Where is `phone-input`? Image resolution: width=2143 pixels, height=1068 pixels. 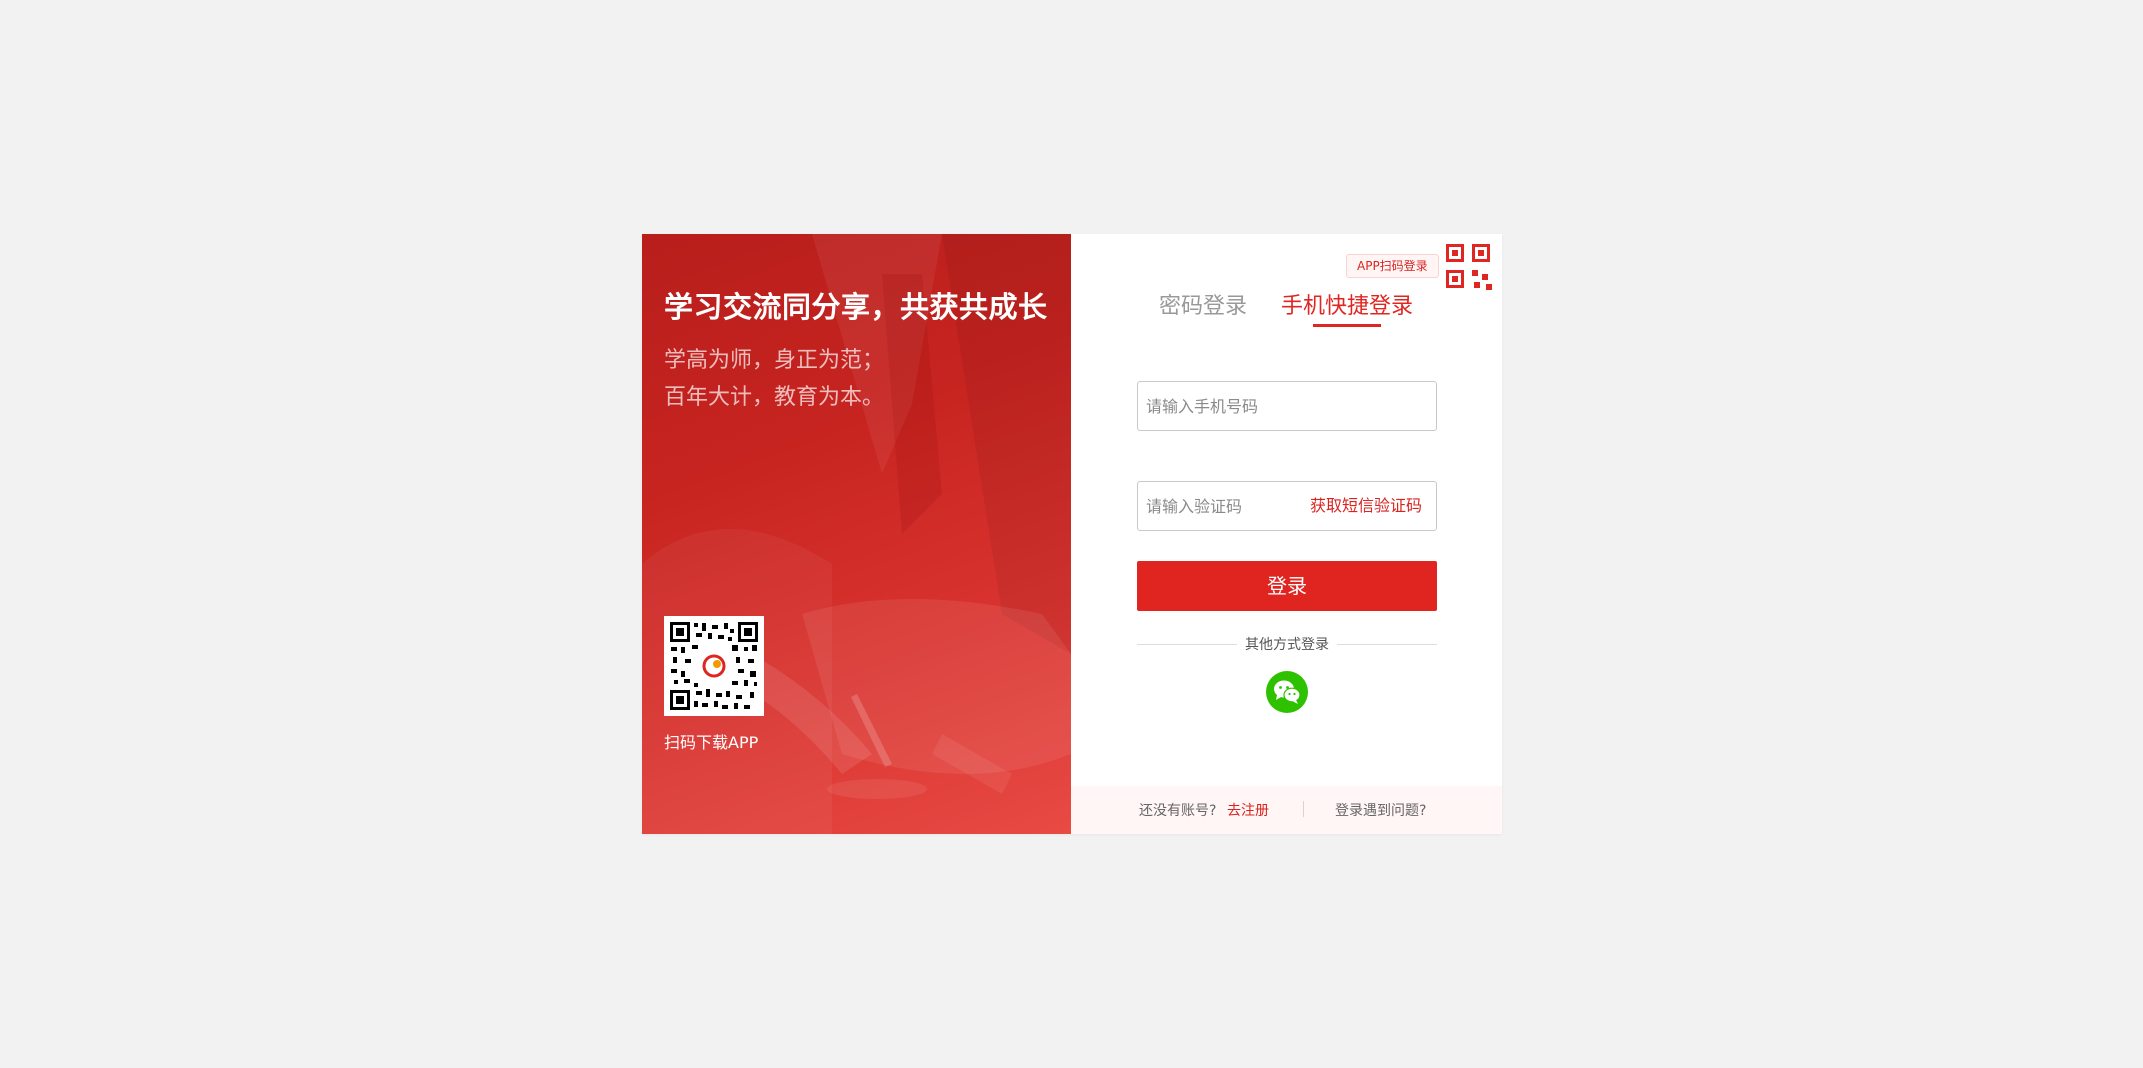 phone-input is located at coordinates (1287, 406).